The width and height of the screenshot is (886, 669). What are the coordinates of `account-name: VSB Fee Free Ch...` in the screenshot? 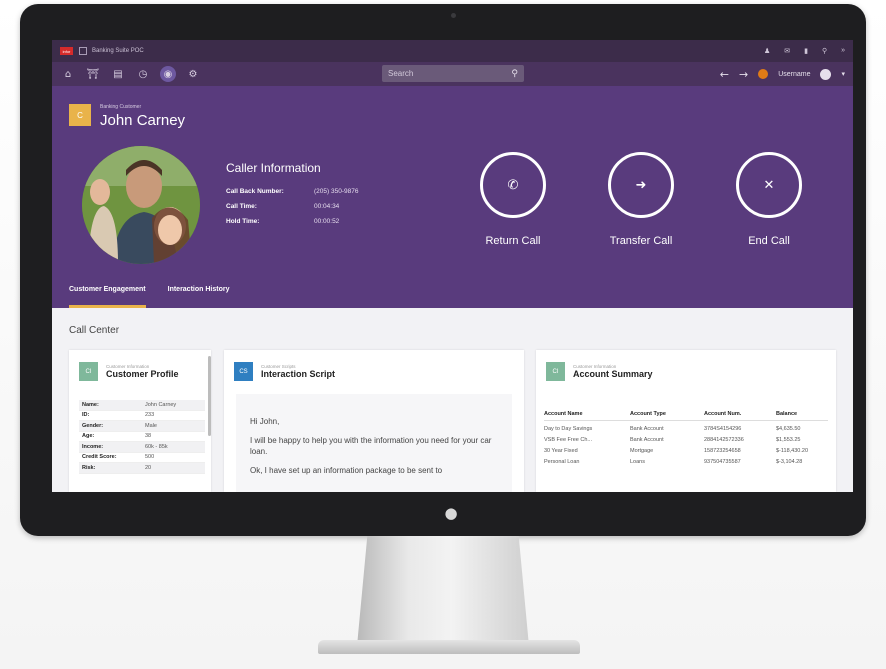 It's located at (568, 439).